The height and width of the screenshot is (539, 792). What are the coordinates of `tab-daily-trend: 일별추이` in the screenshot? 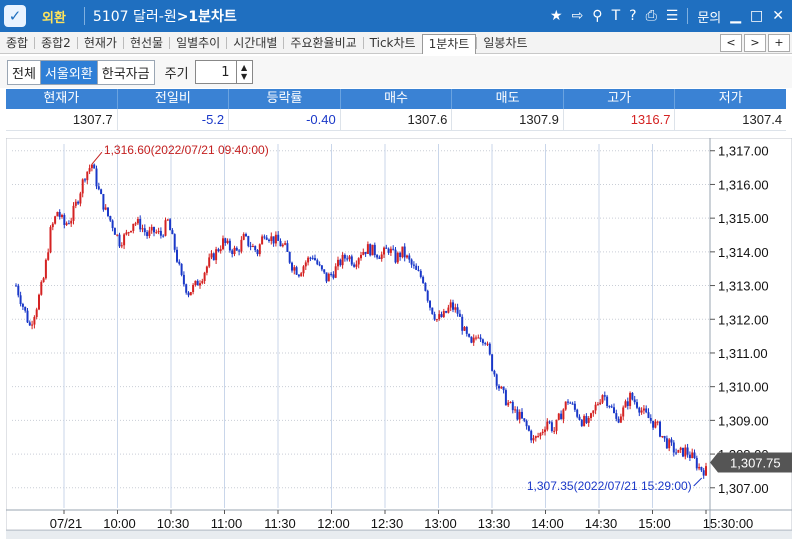 It's located at (197, 42).